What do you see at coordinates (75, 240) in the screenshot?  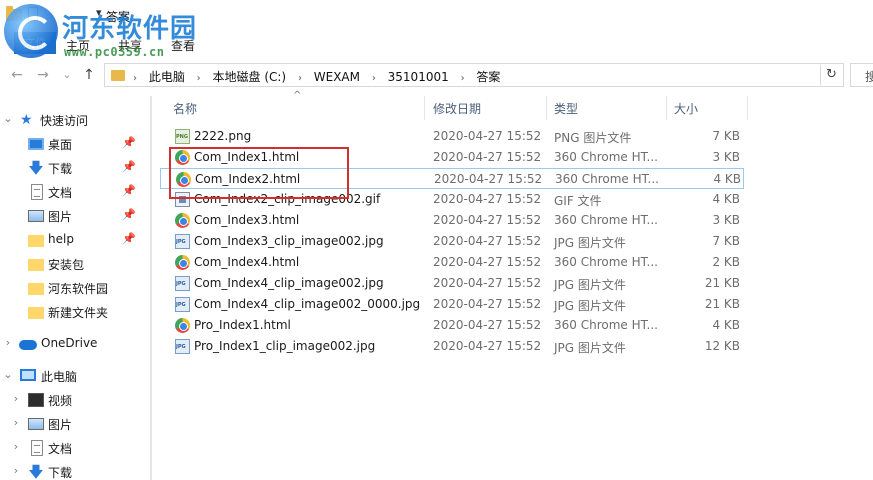 I see `sidebar-item-help: help 📌` at bounding box center [75, 240].